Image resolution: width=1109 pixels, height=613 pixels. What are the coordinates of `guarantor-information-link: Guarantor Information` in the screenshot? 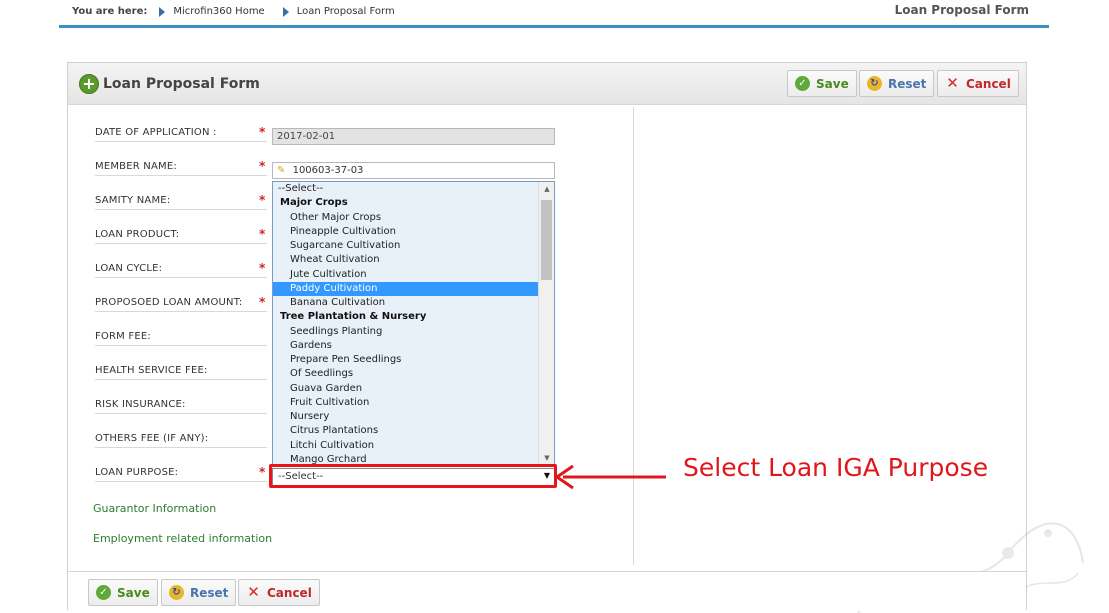 It's located at (154, 508).